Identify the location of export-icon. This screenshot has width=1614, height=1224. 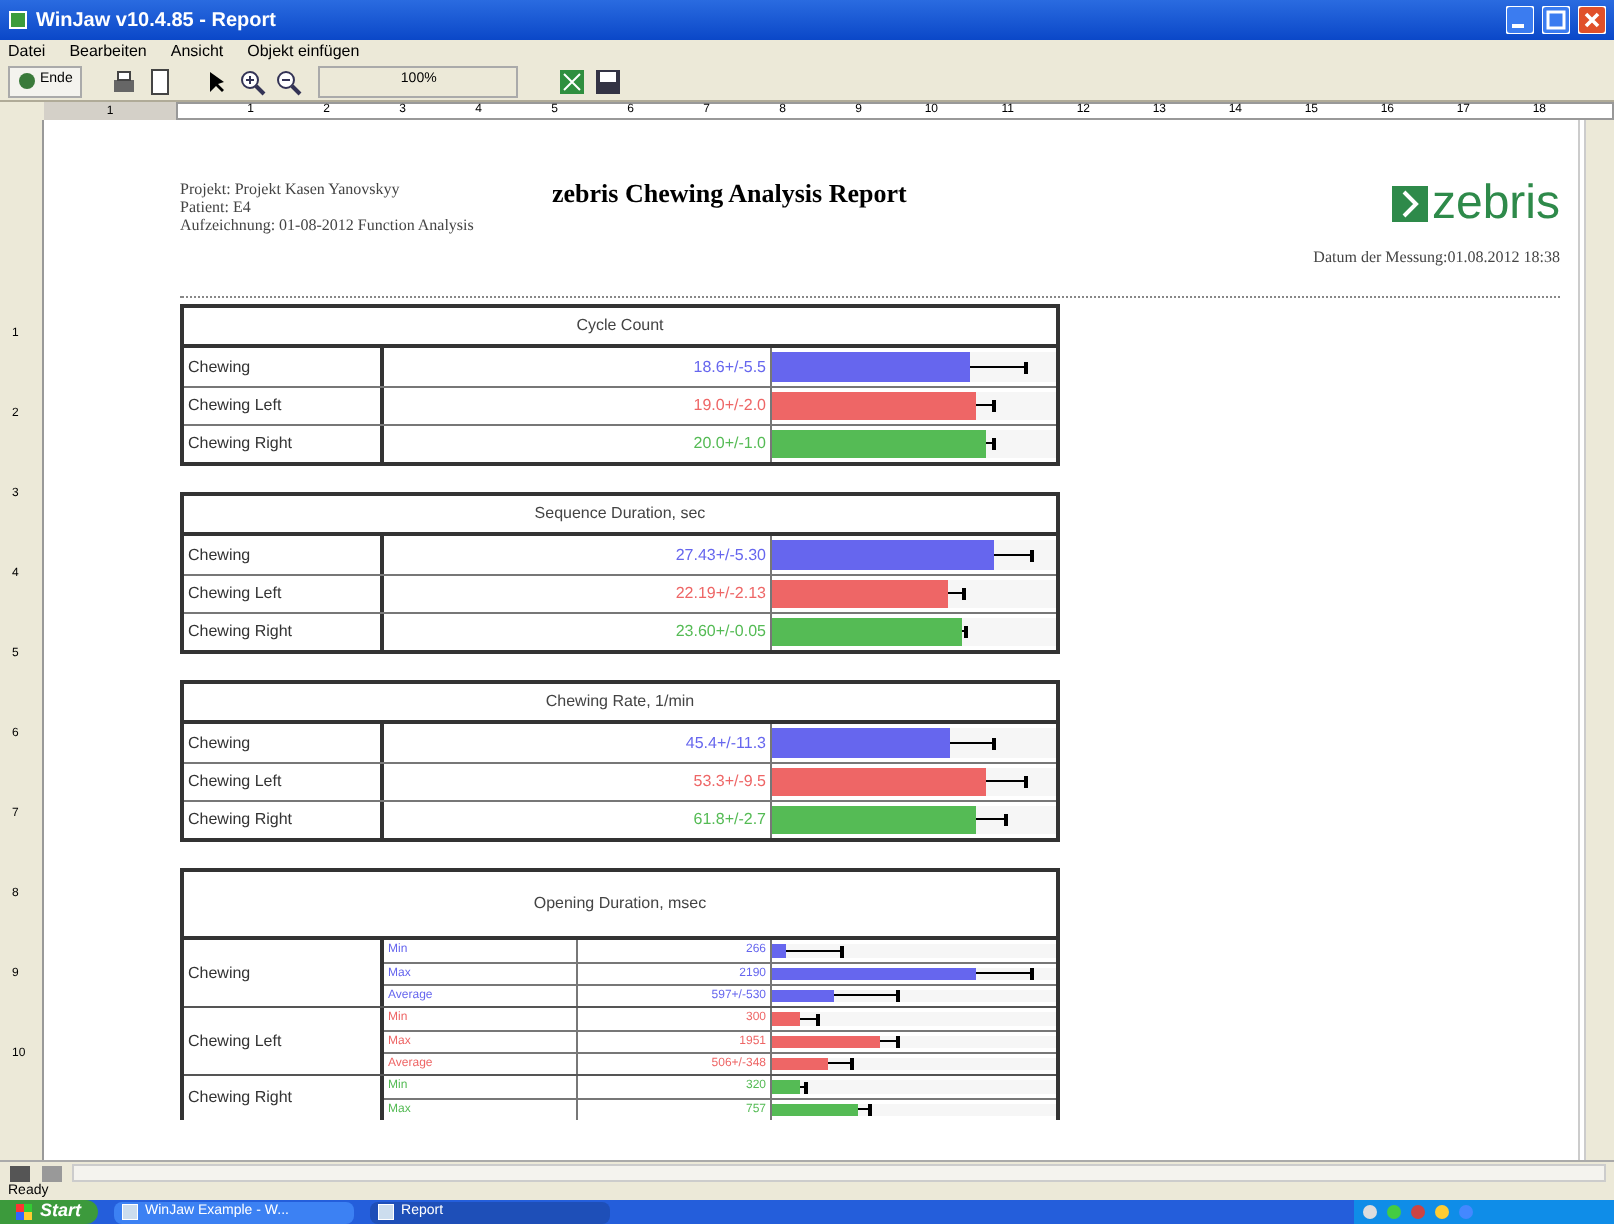
(572, 81).